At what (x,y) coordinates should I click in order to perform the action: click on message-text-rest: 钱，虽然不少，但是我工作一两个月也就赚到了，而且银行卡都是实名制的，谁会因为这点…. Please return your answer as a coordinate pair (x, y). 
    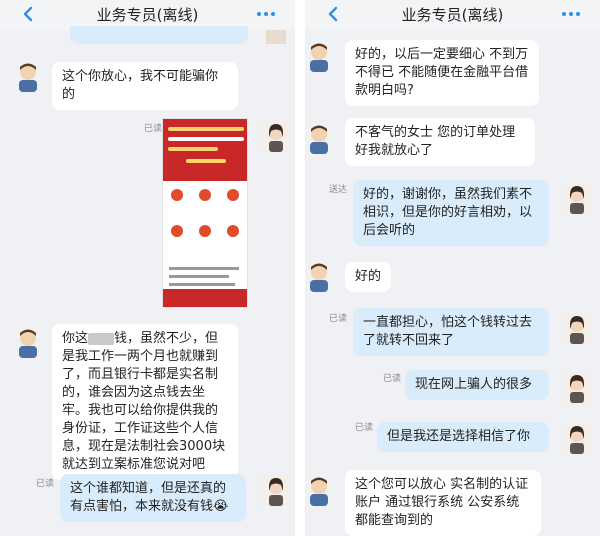
    Looking at the image, I should click on (144, 401).